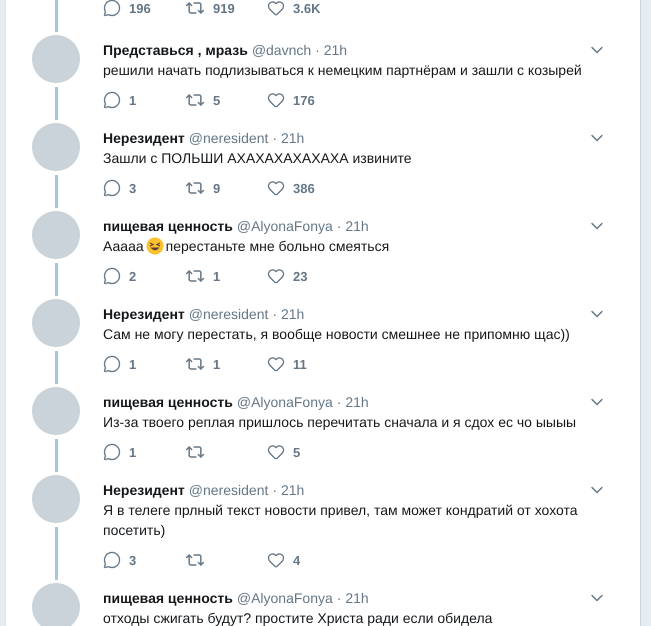  Describe the element at coordinates (224, 8) in the screenshot. I see `retweet-count: 919` at that location.